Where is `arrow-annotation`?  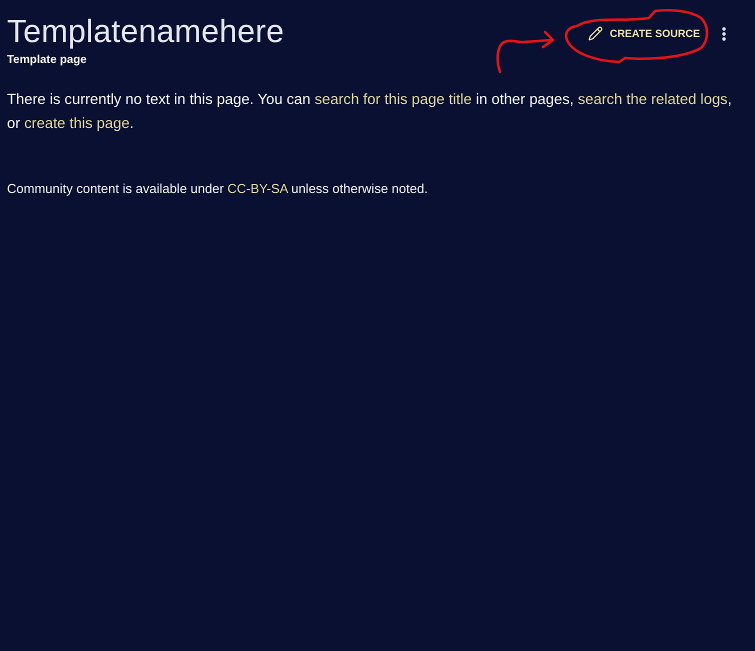 arrow-annotation is located at coordinates (526, 52).